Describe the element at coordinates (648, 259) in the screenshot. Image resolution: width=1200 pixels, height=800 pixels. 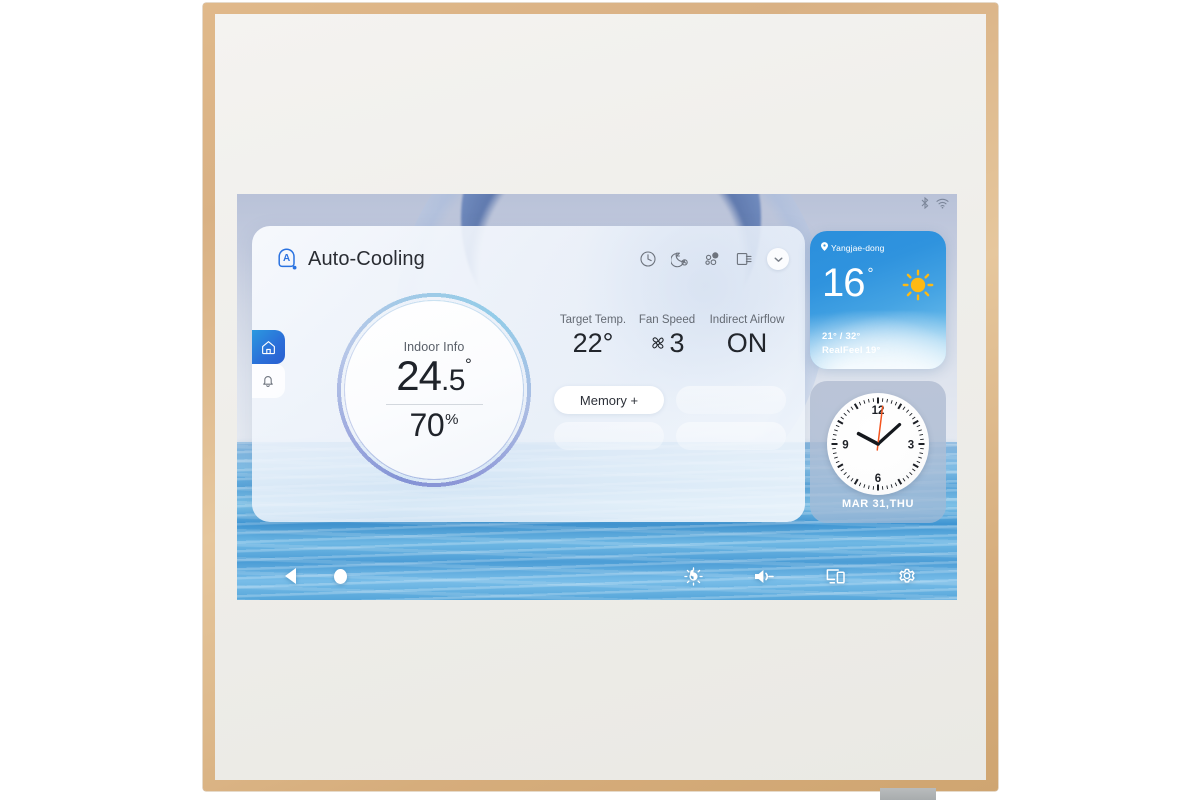
I see `clock-icon` at that location.